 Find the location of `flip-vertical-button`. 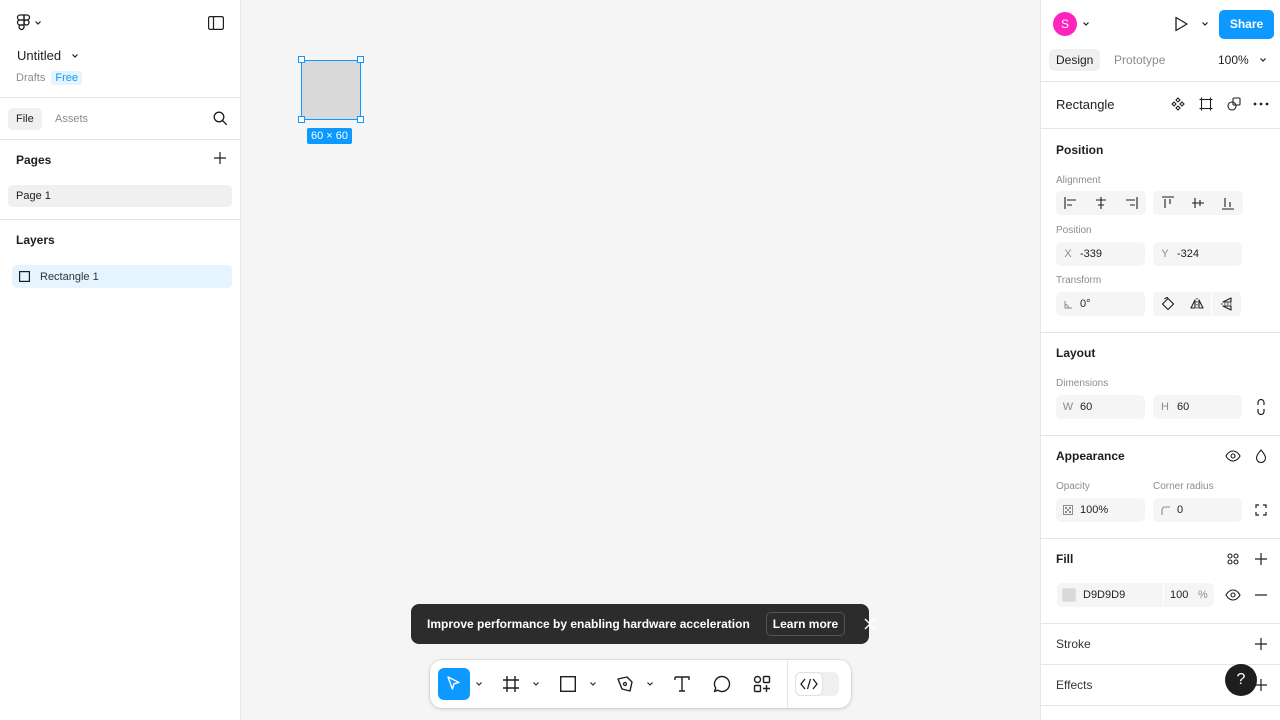

flip-vertical-button is located at coordinates (1226, 304).